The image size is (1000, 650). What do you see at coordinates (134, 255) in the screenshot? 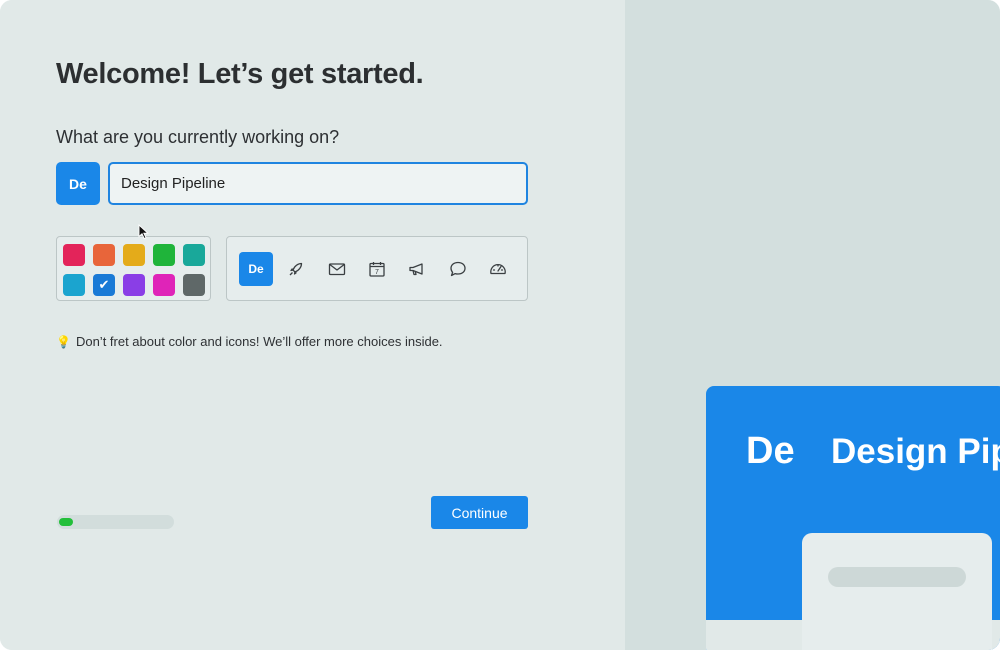
I see `color-swatch-amber` at bounding box center [134, 255].